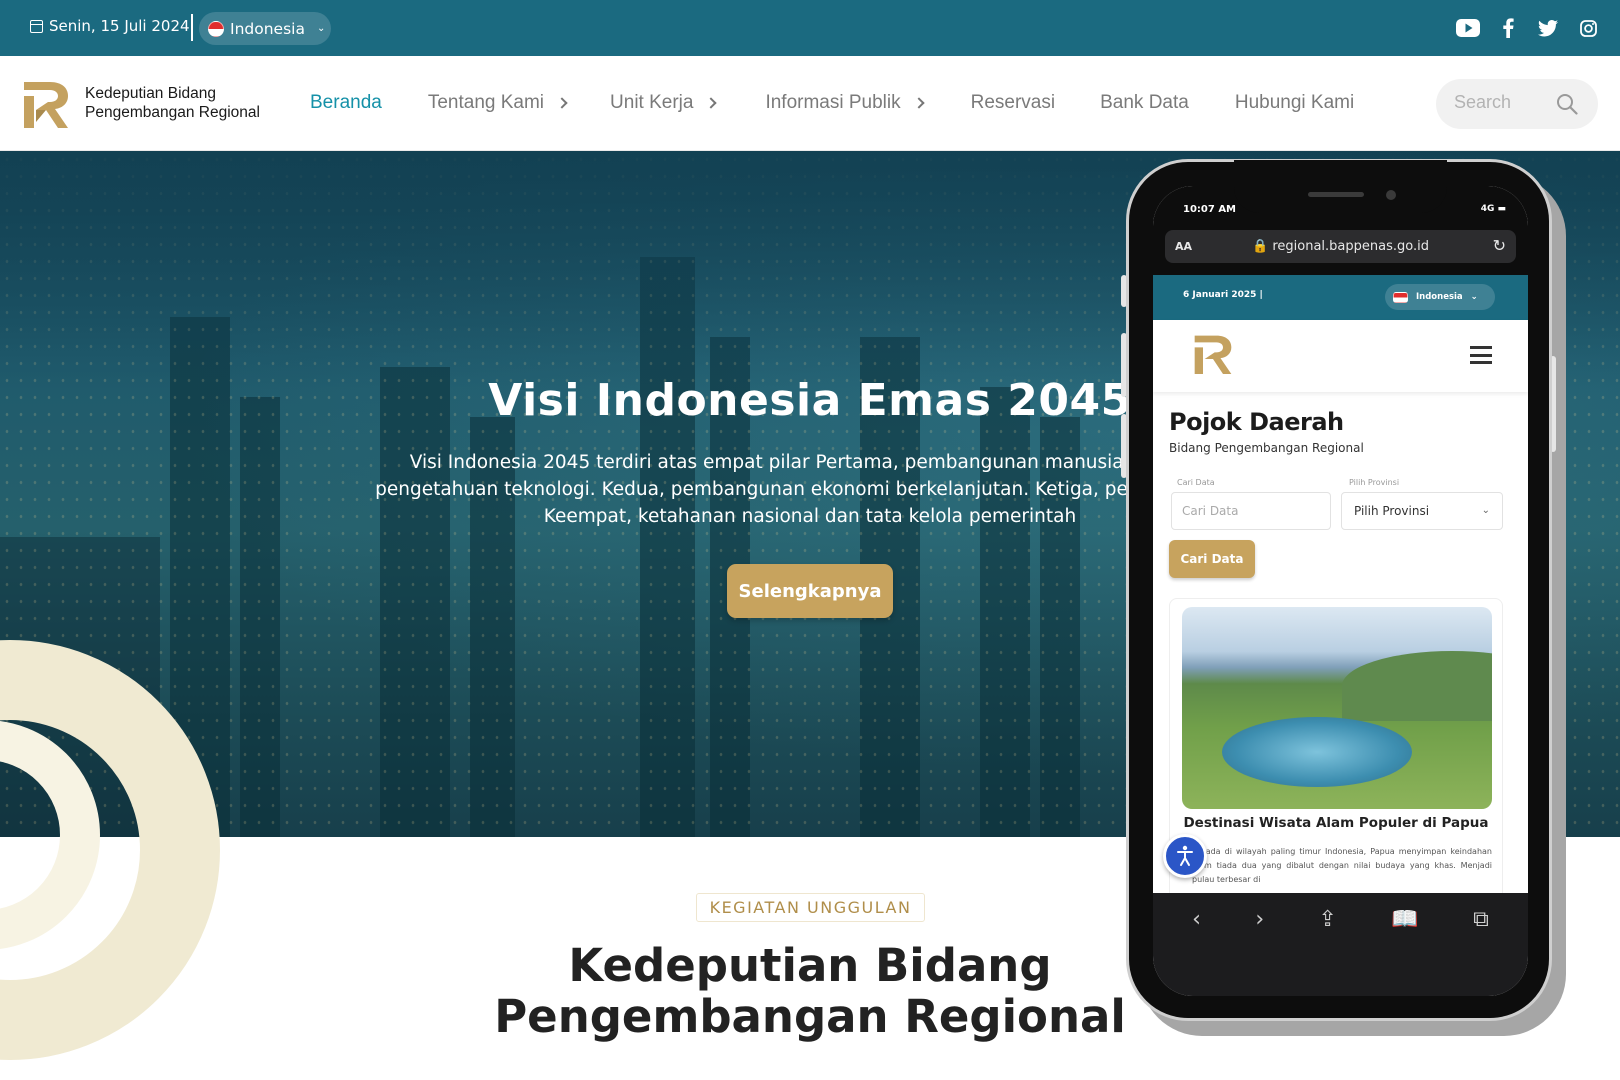 This screenshot has width=1620, height=1080. Describe the element at coordinates (1340, 356) in the screenshot. I see `mobile-nav` at that location.